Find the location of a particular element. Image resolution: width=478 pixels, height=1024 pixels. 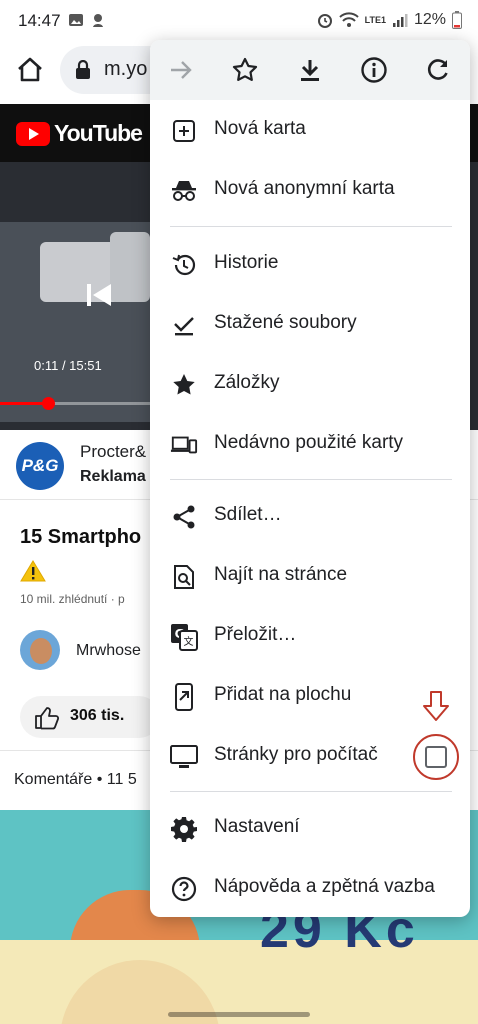

alarm-icon is located at coordinates (324, 21).